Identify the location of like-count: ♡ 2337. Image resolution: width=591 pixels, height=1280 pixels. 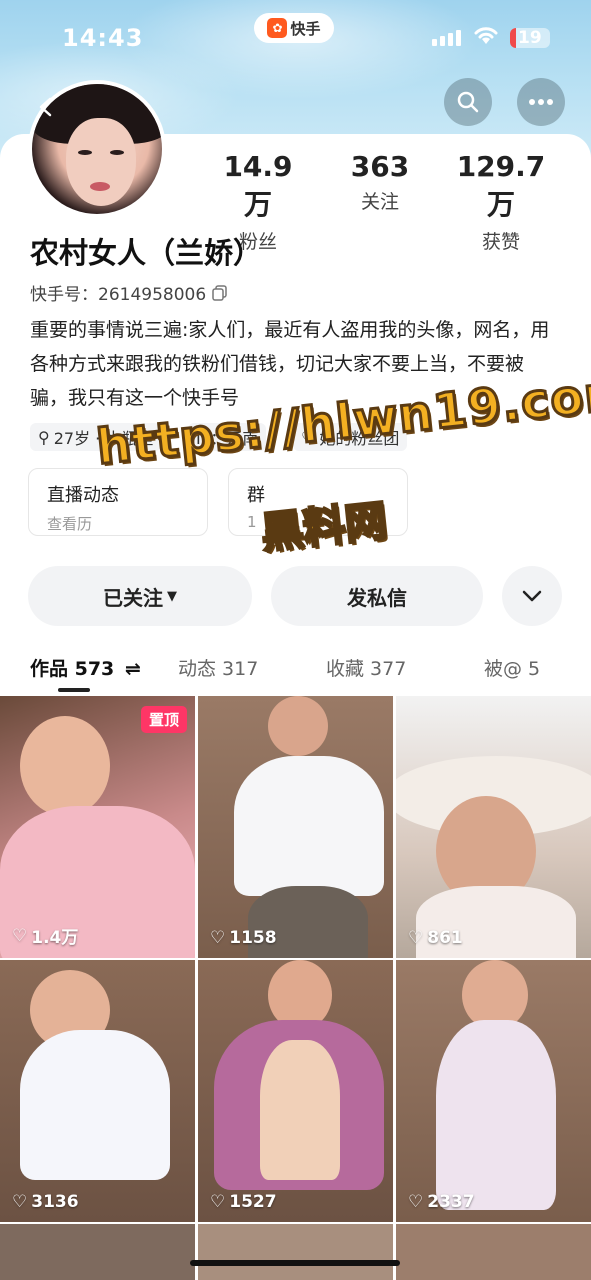
(441, 1202).